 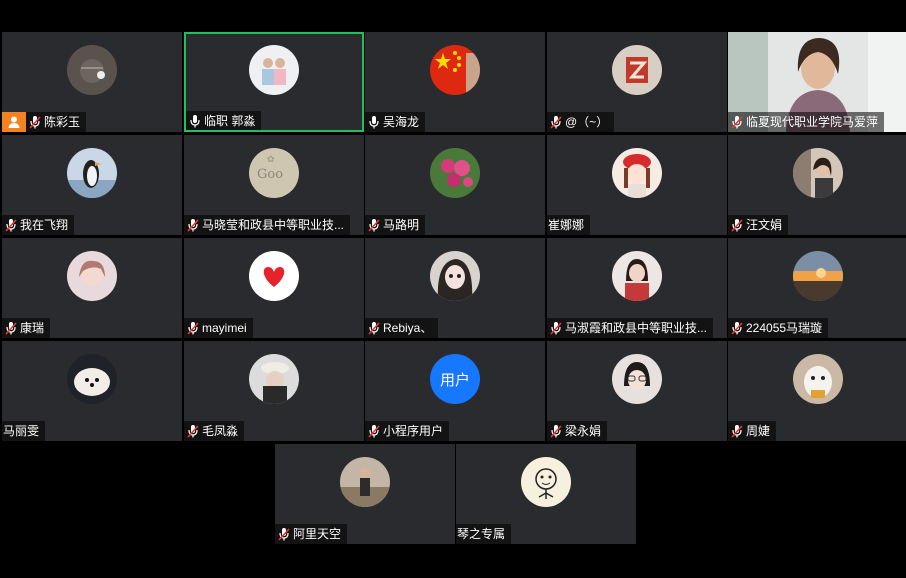 I want to click on participant-tile: 康瑞, so click(x=92, y=288).